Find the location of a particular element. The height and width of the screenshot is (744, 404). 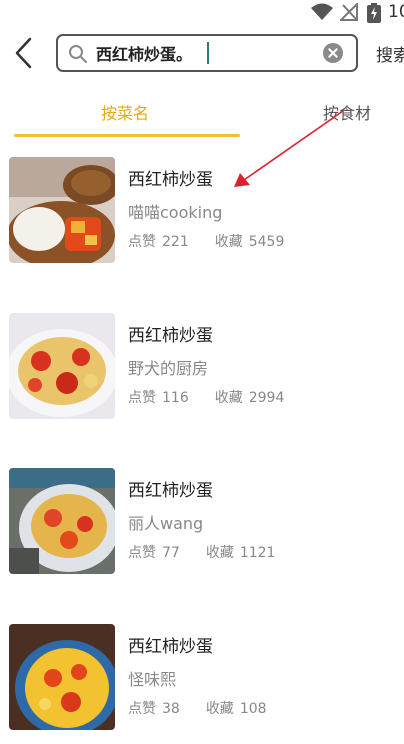

recipe-stats: 点赞 221 收藏 5459 is located at coordinates (206, 241).